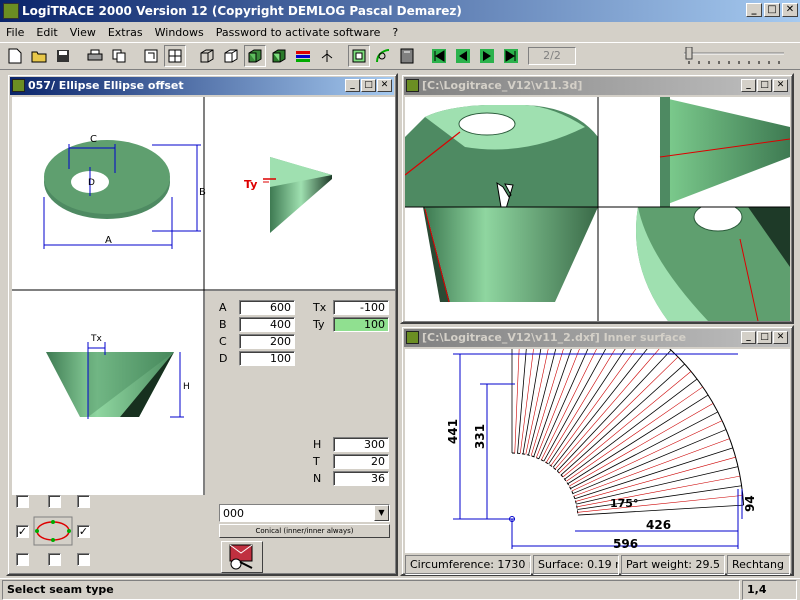 This screenshot has height=600, width=800. What do you see at coordinates (83, 559) in the screenshot?
I see `seam-checkbox-bottom-right` at bounding box center [83, 559].